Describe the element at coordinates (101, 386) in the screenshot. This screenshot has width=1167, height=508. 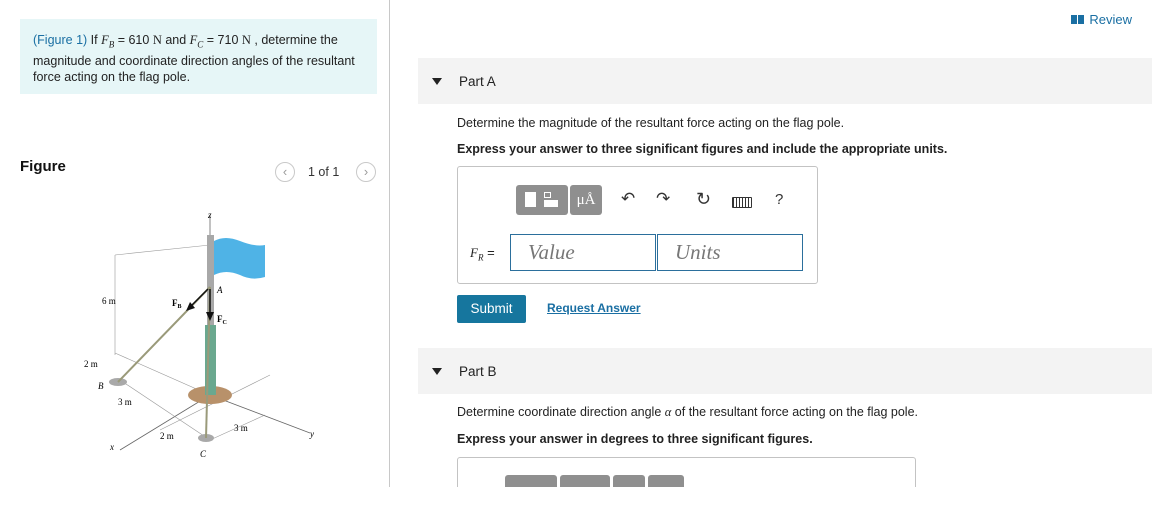
I see `label-b: B` at that location.